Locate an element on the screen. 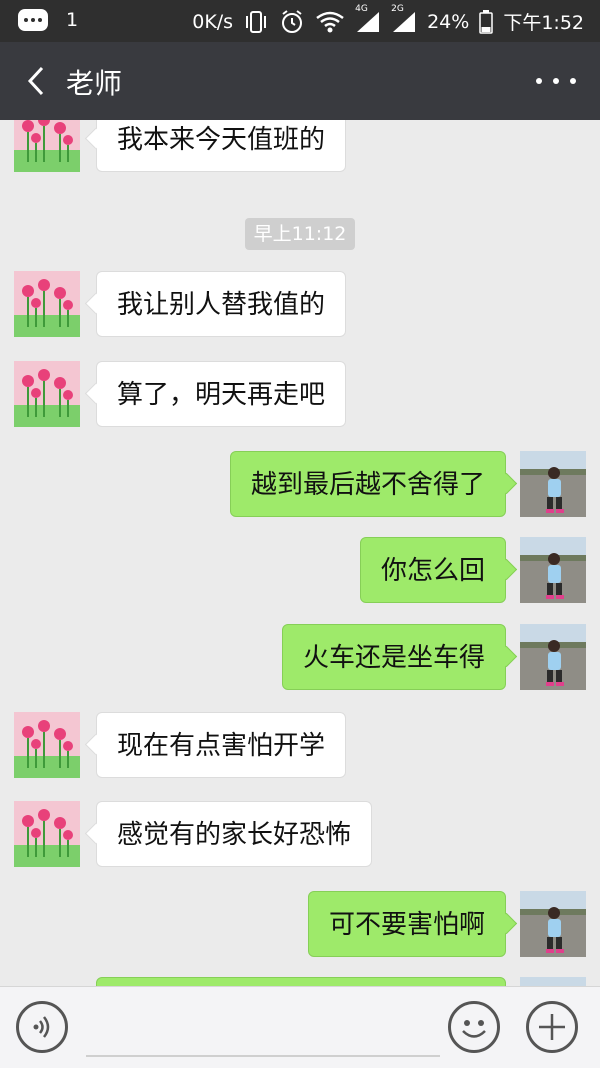 The height and width of the screenshot is (1068, 600). message-timestamp: 早上11:12 is located at coordinates (300, 234).